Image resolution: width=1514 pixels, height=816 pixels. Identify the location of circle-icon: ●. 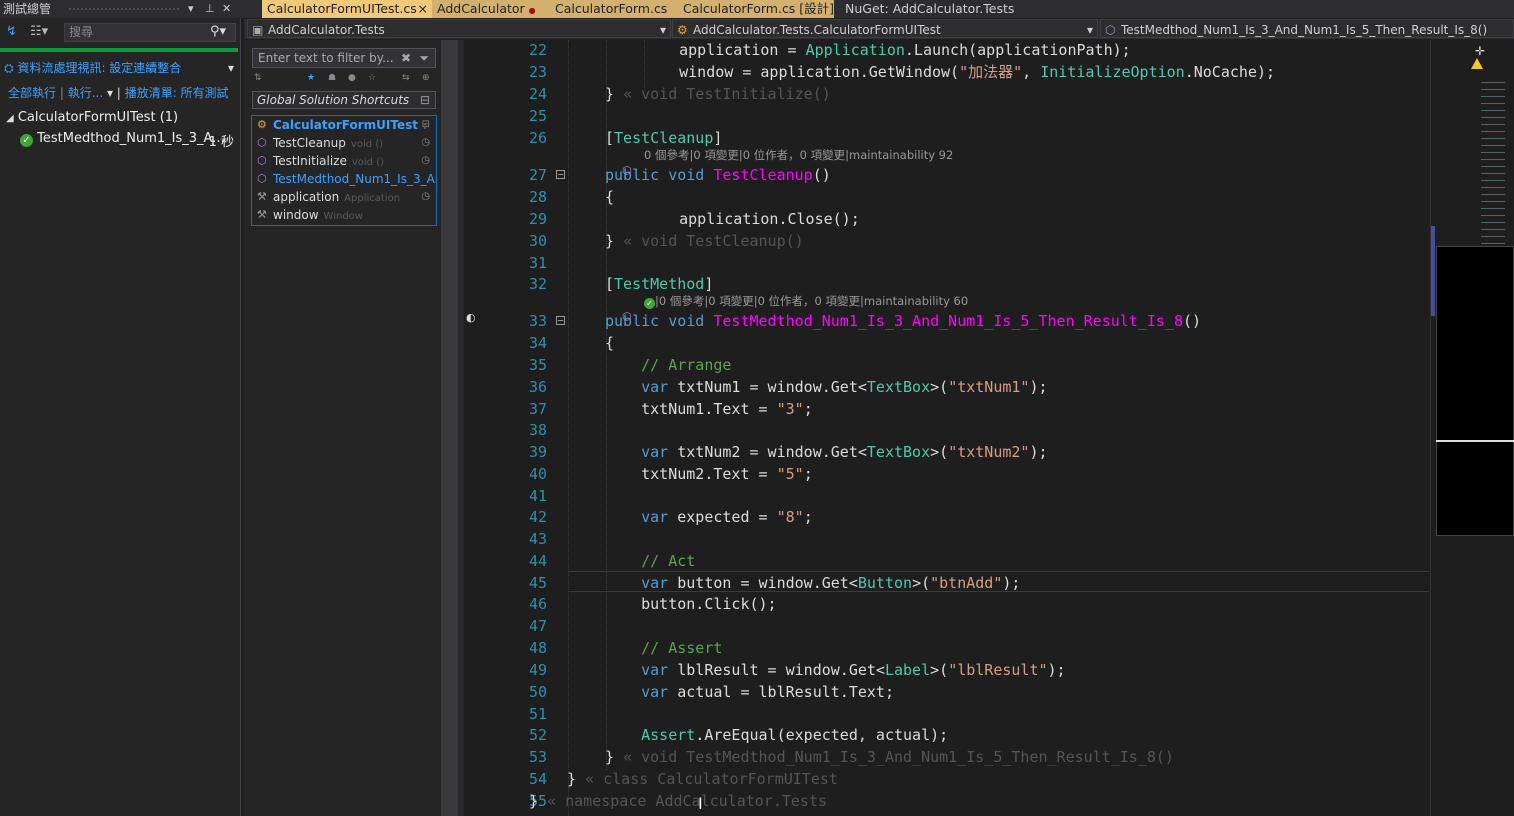
(352, 78).